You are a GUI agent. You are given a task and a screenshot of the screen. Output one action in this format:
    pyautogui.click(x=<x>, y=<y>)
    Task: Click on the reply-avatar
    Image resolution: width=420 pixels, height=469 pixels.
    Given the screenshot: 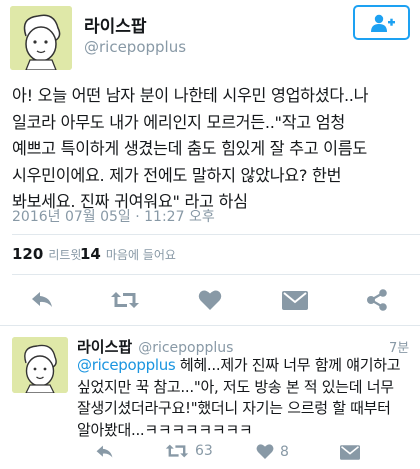 What is the action you would take?
    pyautogui.click(x=40, y=365)
    